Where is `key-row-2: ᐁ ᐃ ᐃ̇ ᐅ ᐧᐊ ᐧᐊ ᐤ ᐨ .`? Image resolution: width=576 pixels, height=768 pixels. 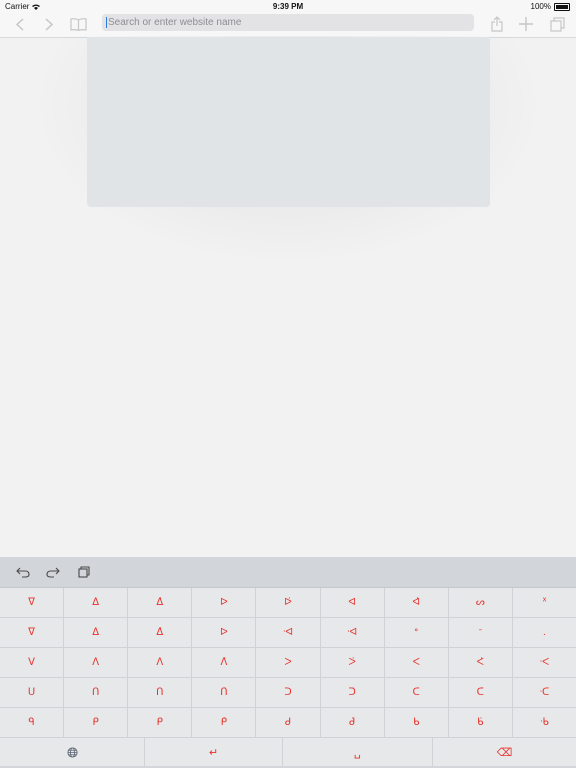
key-row-2: ᐁ ᐃ ᐃ̇ ᐅ ᐧᐊ ᐧᐊ ᐤ ᐨ . is located at coordinates (288, 633).